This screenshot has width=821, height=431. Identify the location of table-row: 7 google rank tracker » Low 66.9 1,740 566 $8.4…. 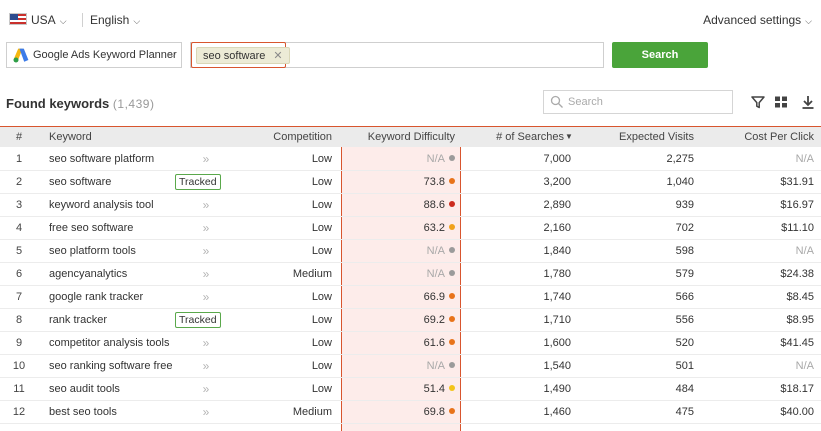
(410, 297).